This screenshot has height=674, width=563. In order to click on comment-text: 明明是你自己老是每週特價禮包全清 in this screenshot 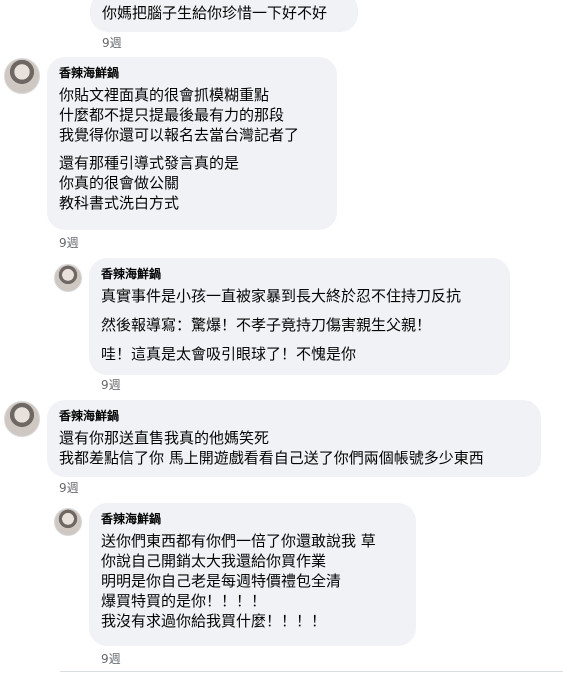, I will do `click(221, 581)`.